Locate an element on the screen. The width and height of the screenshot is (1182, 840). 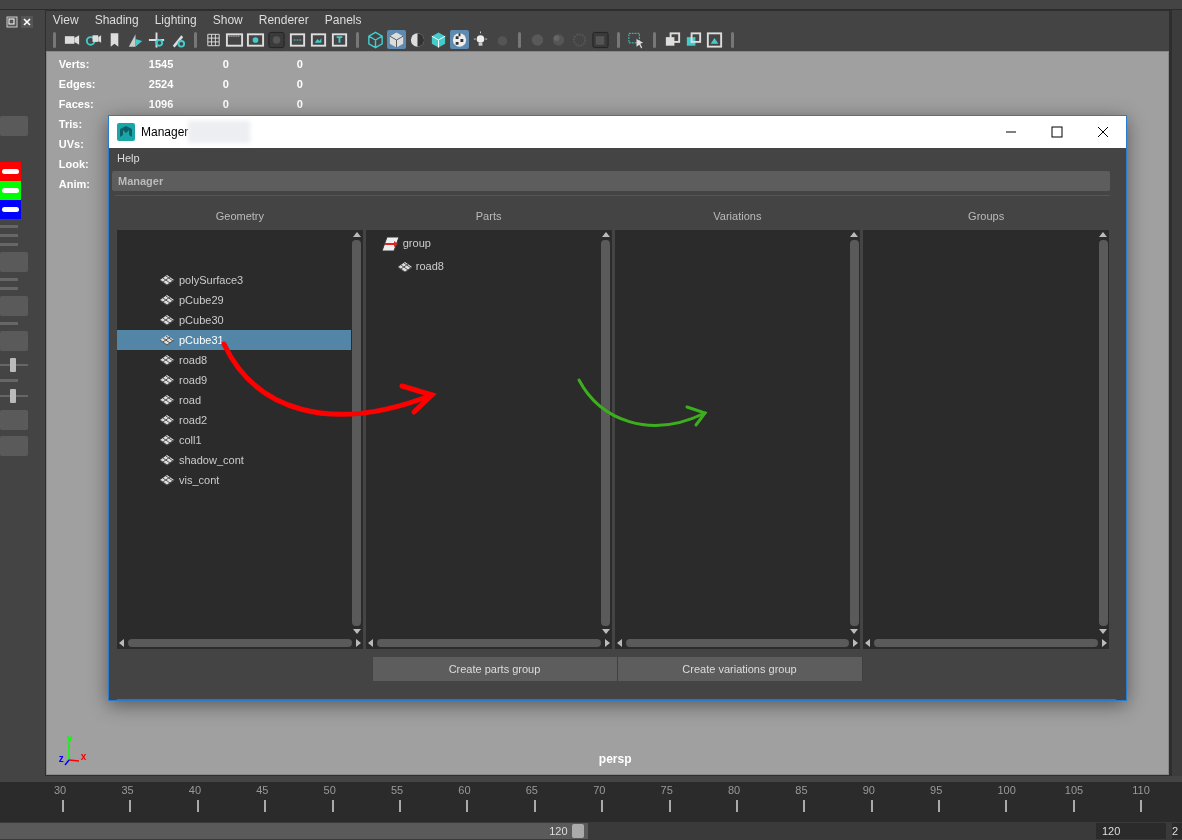
stat-label: Faces: is located at coordinates (76, 104).